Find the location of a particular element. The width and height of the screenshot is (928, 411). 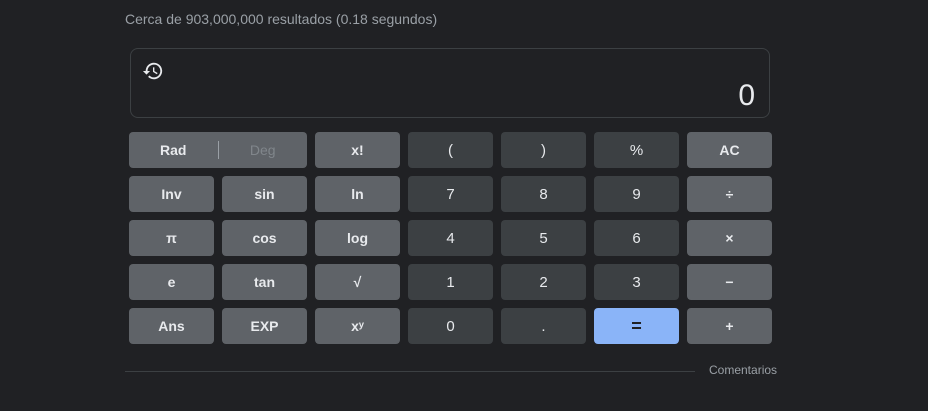

divide-key: ÷ is located at coordinates (729, 194).